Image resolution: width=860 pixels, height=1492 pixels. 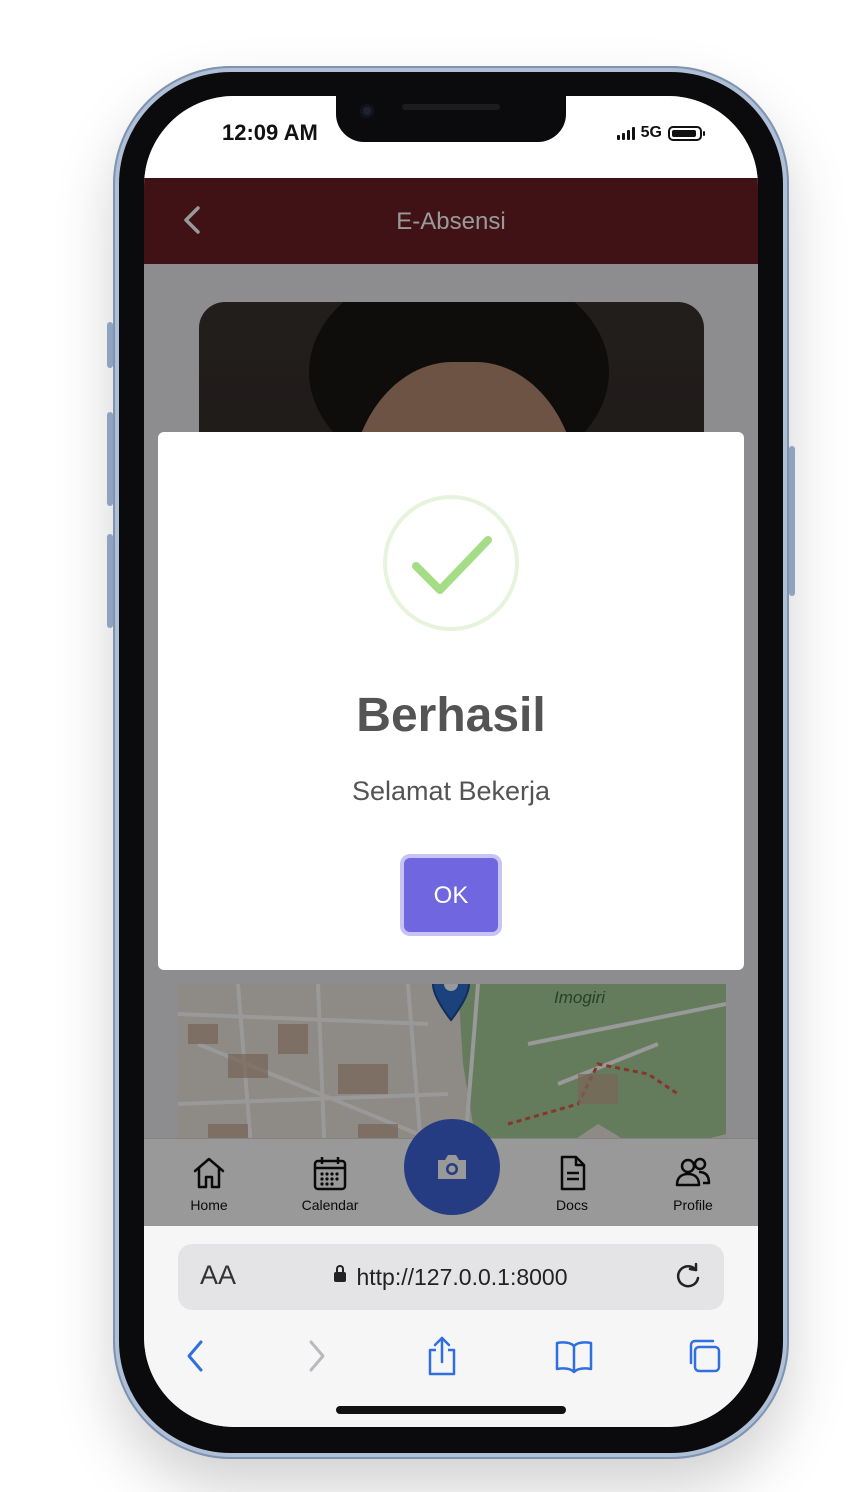 I want to click on share-icon, so click(x=442, y=1356).